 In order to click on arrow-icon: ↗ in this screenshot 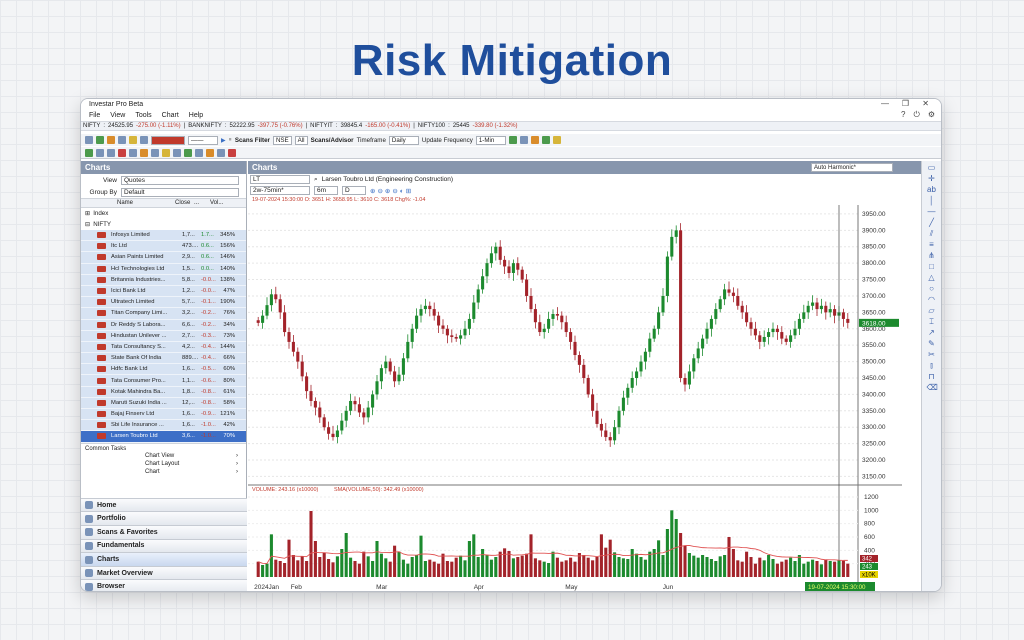, I will do `click(932, 333)`.